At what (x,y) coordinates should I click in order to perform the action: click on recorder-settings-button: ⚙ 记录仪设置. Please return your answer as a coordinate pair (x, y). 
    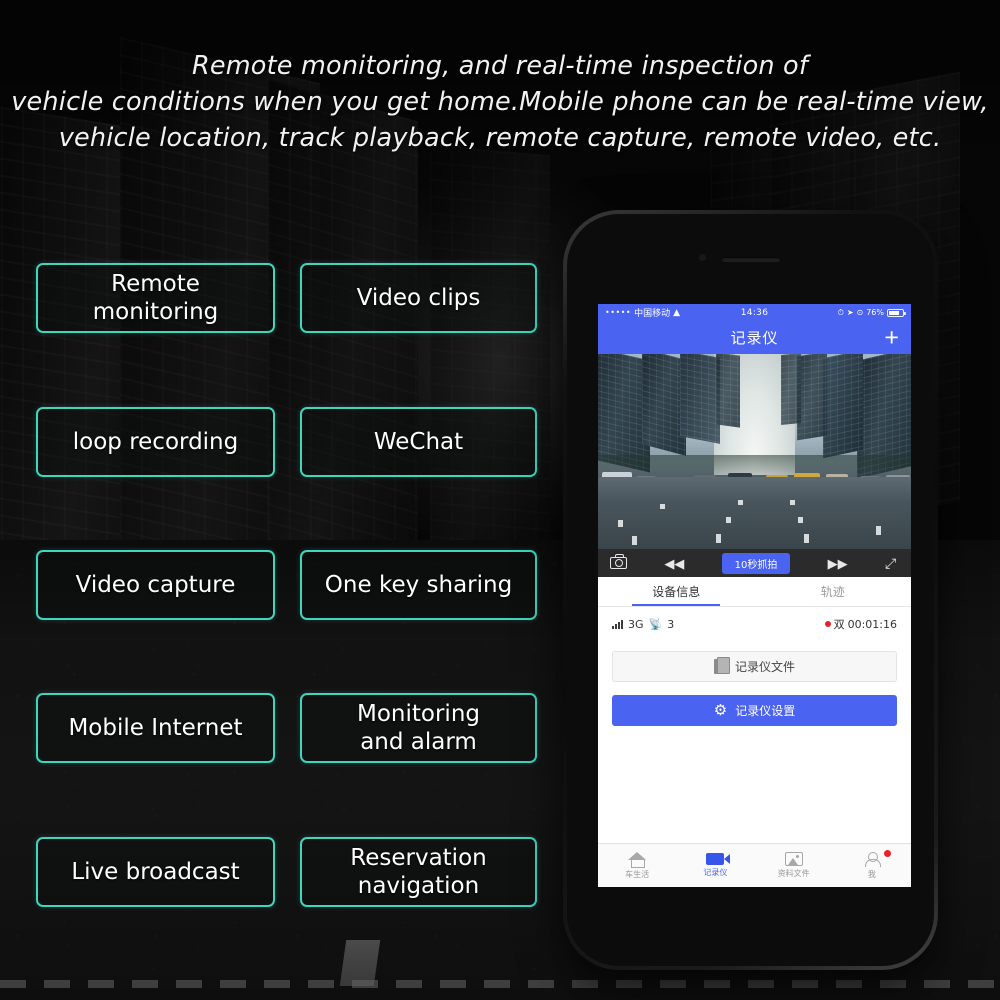
    Looking at the image, I should click on (754, 710).